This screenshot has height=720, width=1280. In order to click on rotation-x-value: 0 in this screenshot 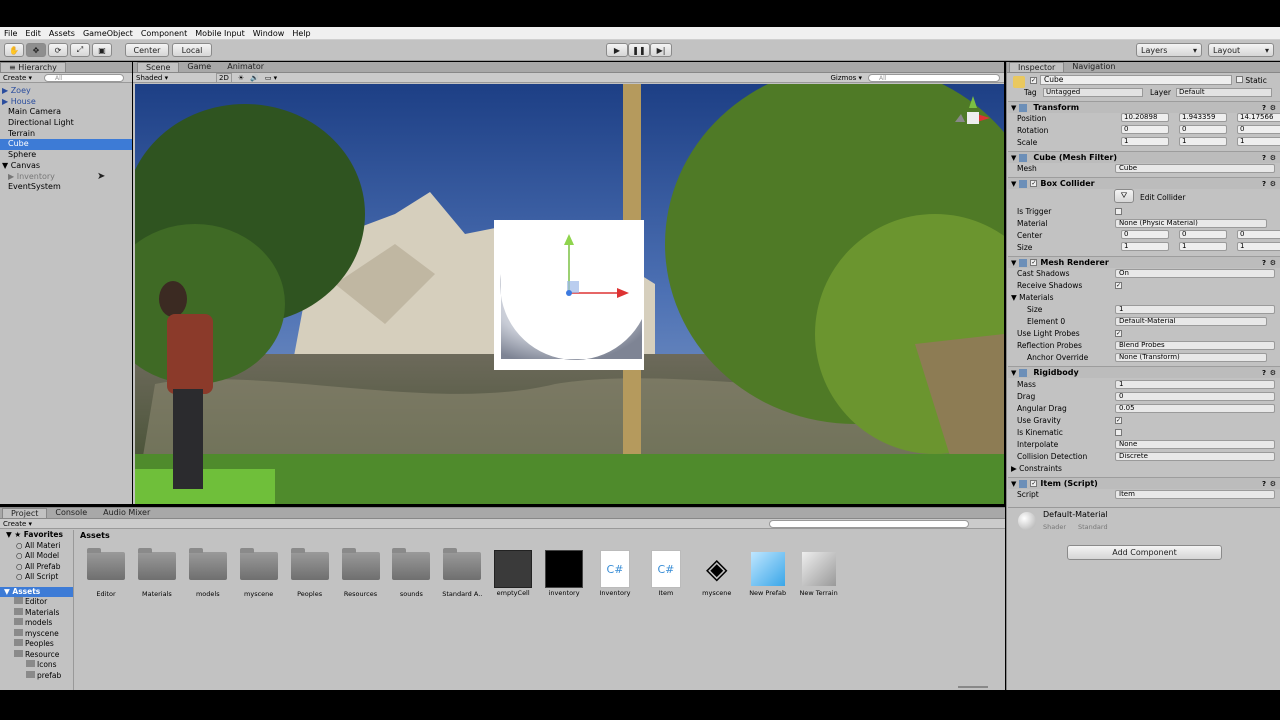, I will do `click(1145, 129)`.